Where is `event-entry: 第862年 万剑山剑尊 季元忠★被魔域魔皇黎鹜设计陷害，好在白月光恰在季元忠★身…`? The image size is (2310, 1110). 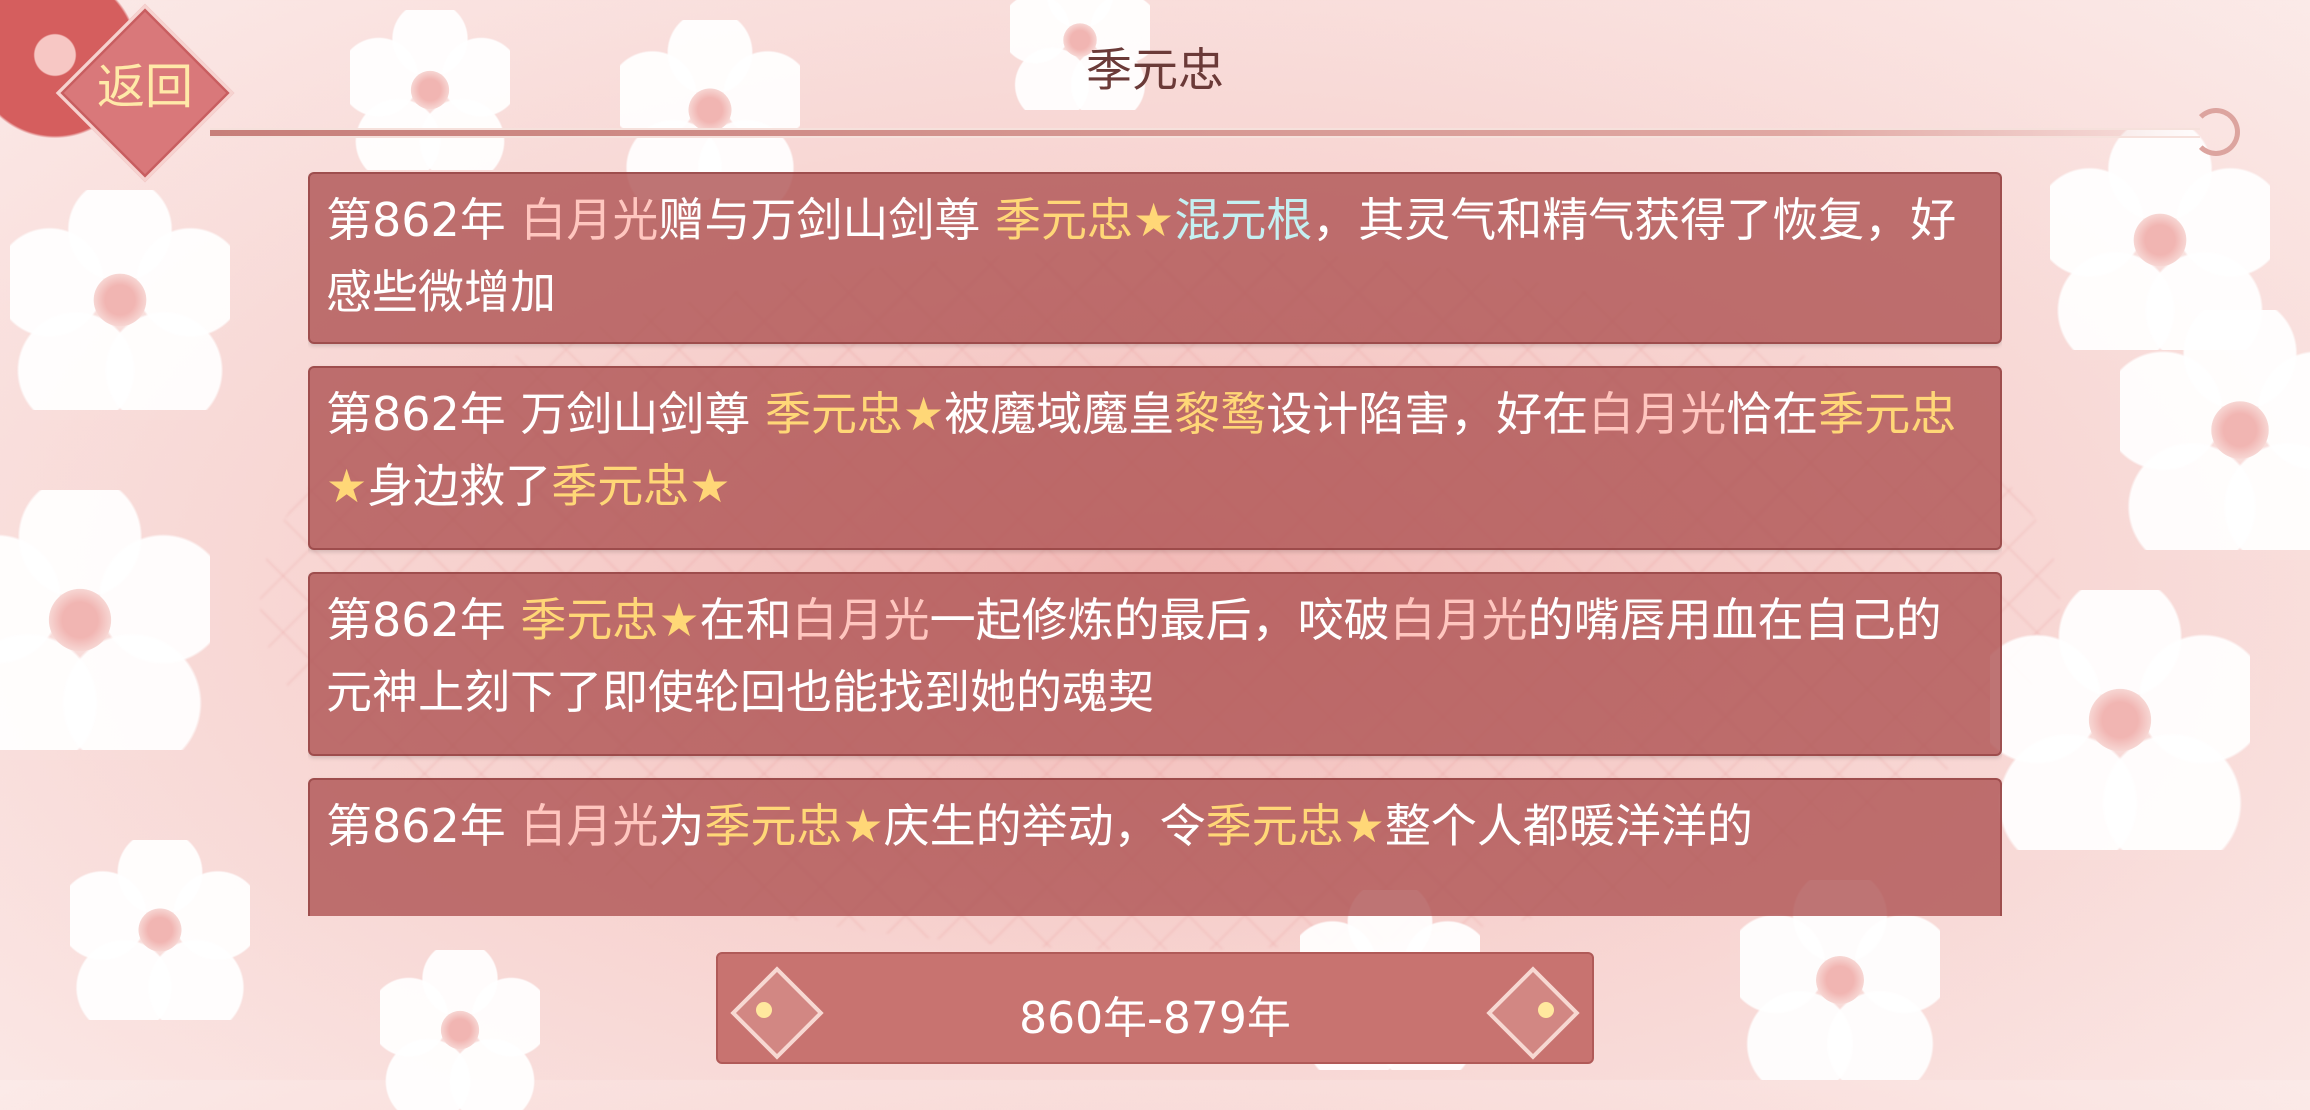
event-entry: 第862年 万剑山剑尊 季元忠★被魔域魔皇黎鹜设计陷害，好在白月光恰在季元忠★身… is located at coordinates (1155, 458).